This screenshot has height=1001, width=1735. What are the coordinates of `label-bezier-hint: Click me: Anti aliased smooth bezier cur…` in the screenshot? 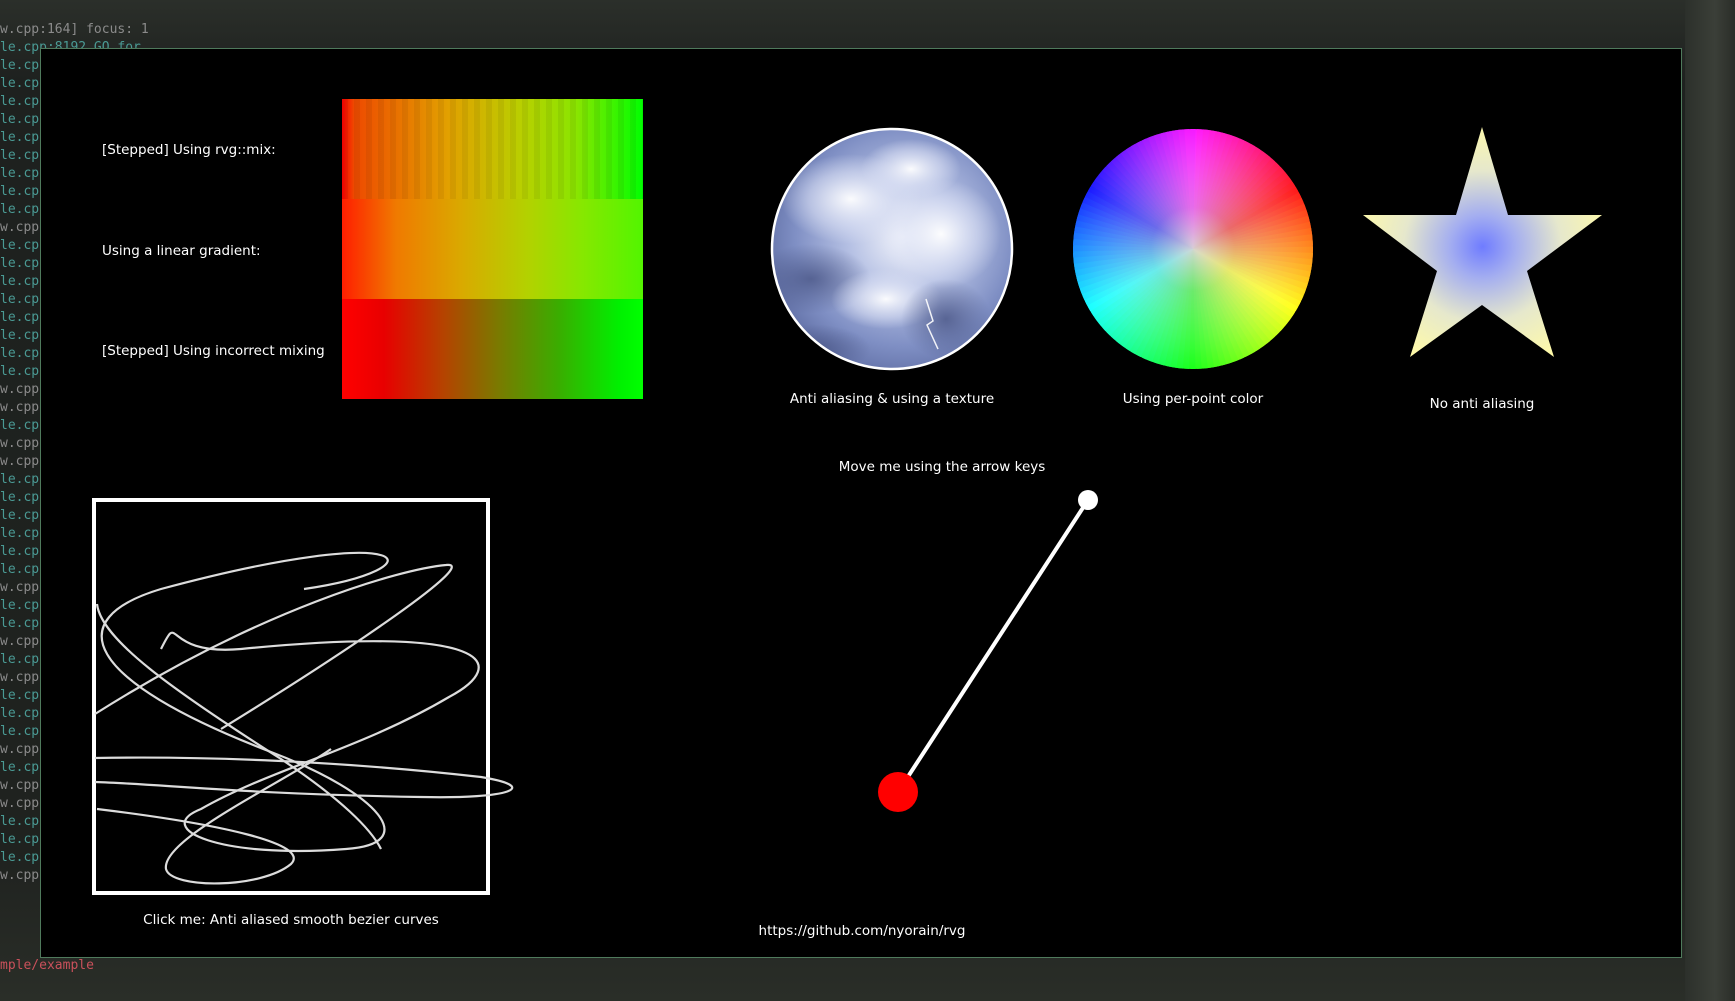 It's located at (291, 920).